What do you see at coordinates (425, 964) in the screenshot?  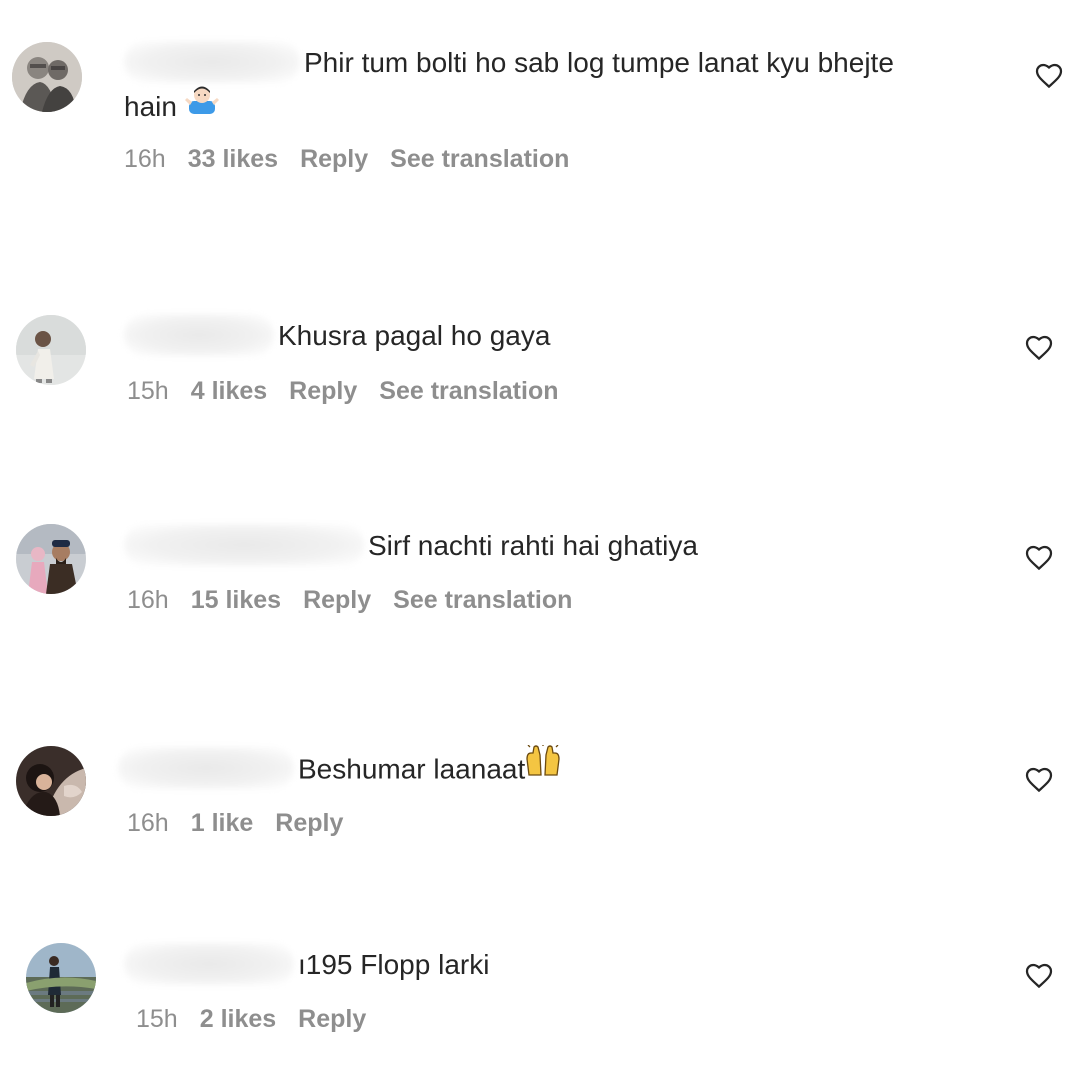 I see `comment-text: Flopp larki` at bounding box center [425, 964].